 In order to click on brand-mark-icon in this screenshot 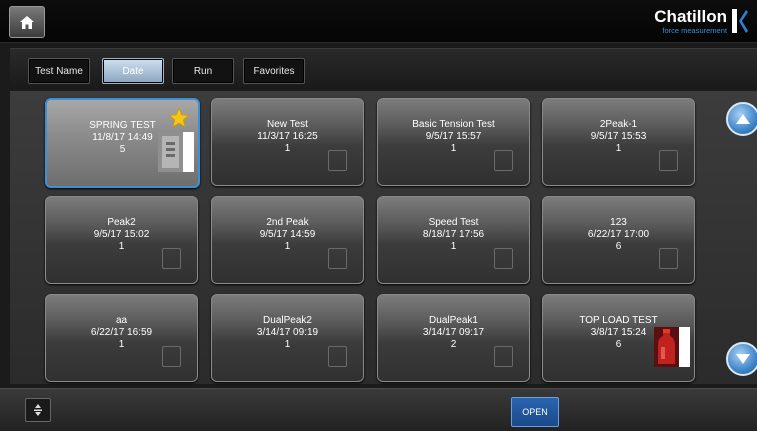, I will do `click(740, 21)`.